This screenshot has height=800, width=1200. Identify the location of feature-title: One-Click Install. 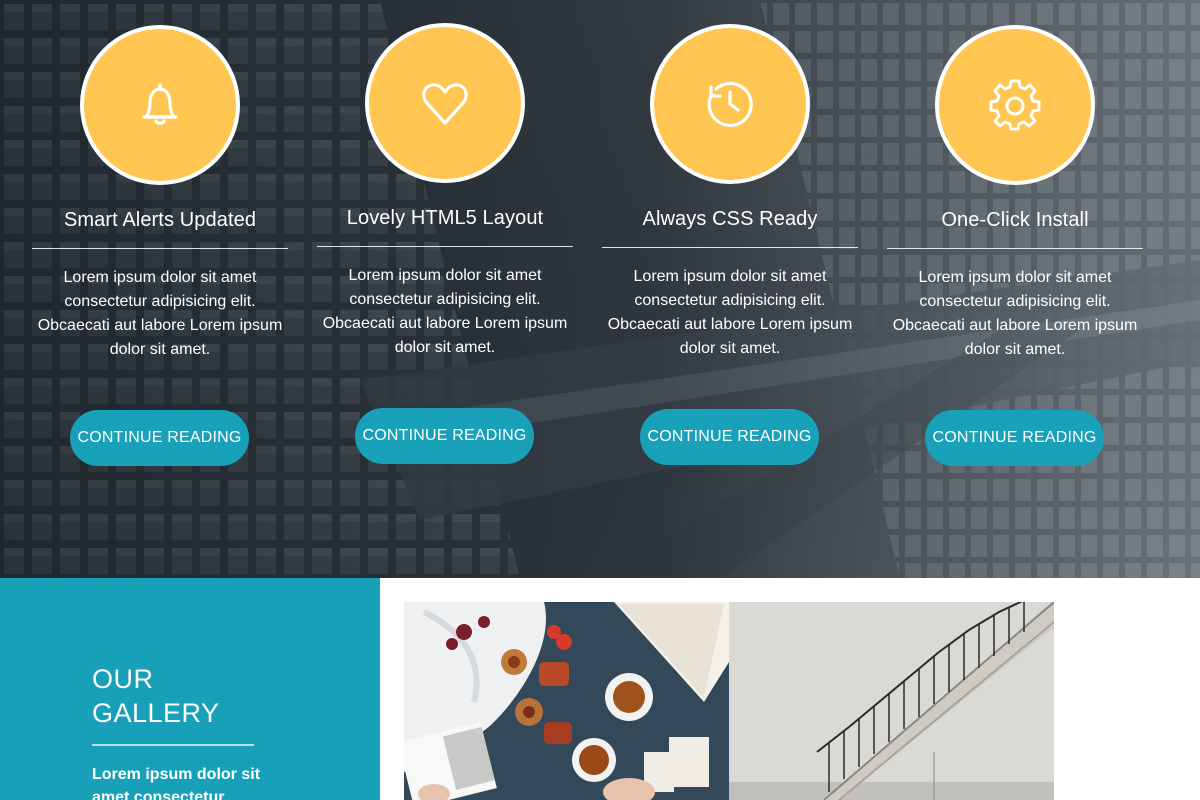
(1015, 220).